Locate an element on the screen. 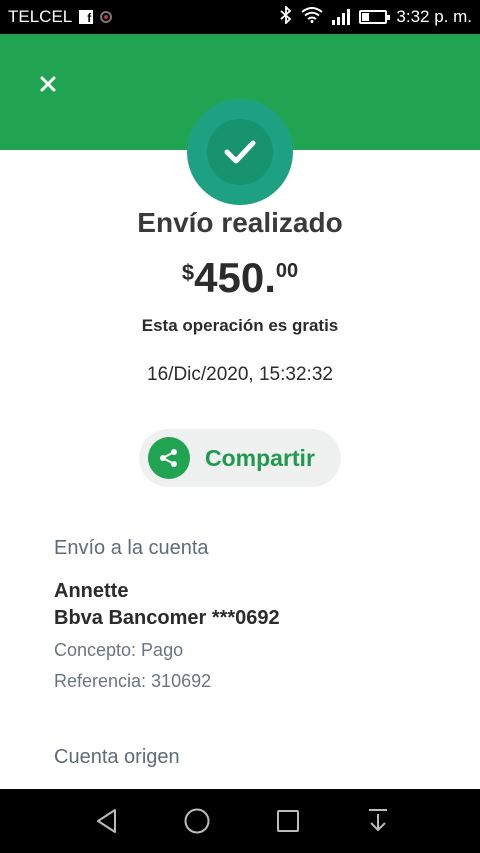 This screenshot has width=480, height=853. share-icon is located at coordinates (168, 458).